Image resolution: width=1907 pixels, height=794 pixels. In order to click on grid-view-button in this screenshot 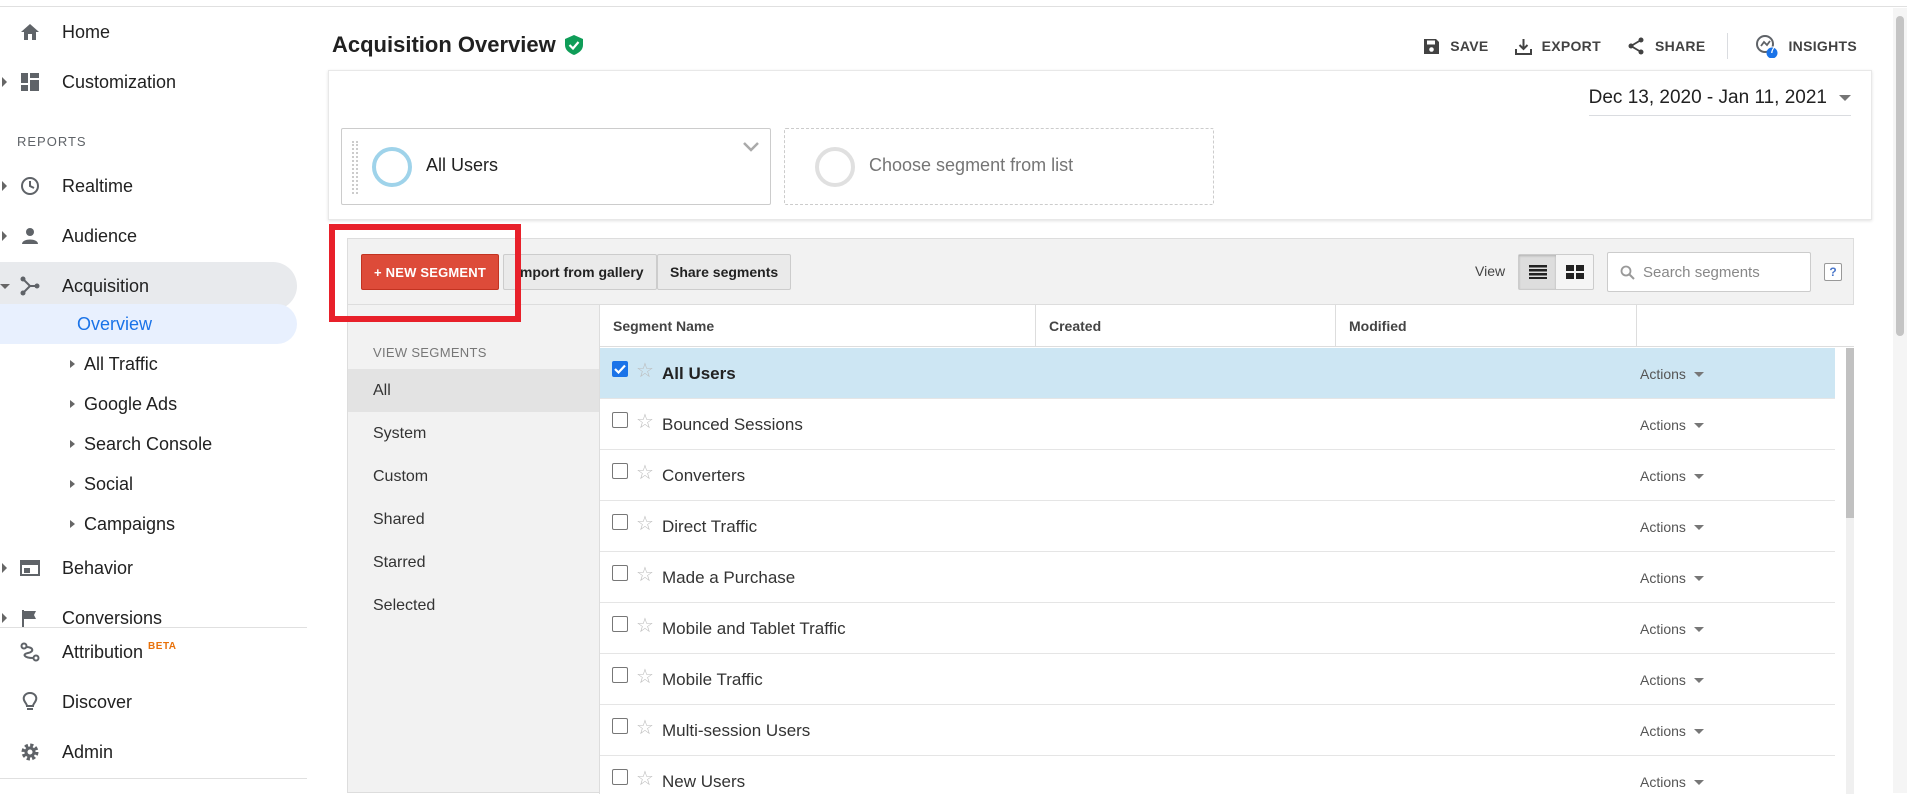, I will do `click(1574, 272)`.